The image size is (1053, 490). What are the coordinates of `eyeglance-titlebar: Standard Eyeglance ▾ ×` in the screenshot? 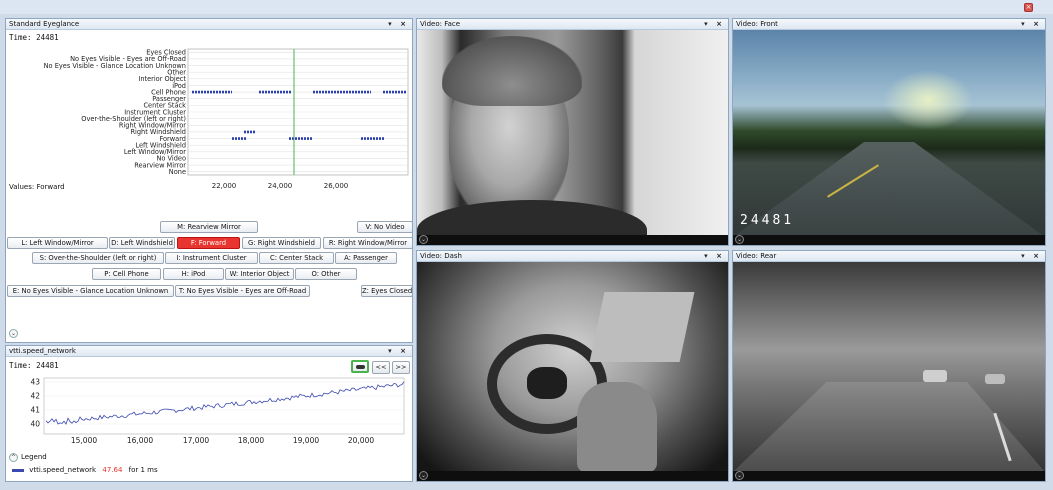 It's located at (209, 24).